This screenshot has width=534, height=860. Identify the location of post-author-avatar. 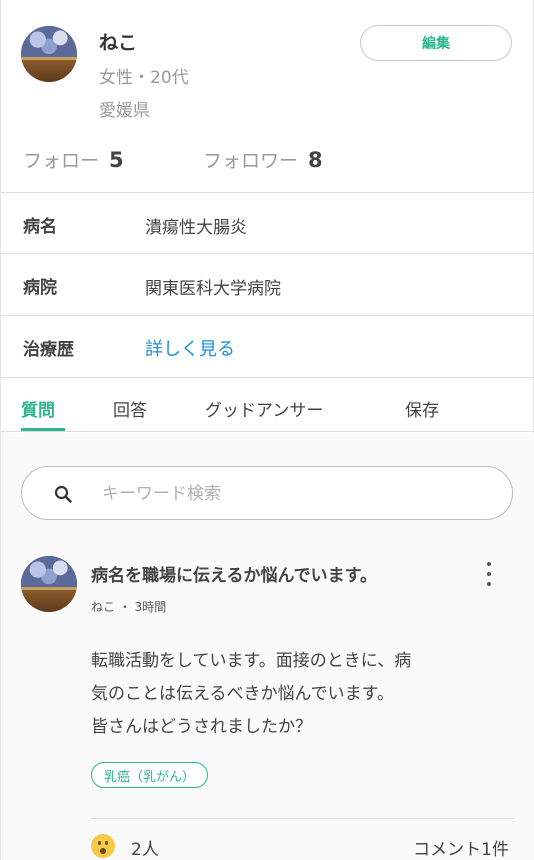
(49, 584).